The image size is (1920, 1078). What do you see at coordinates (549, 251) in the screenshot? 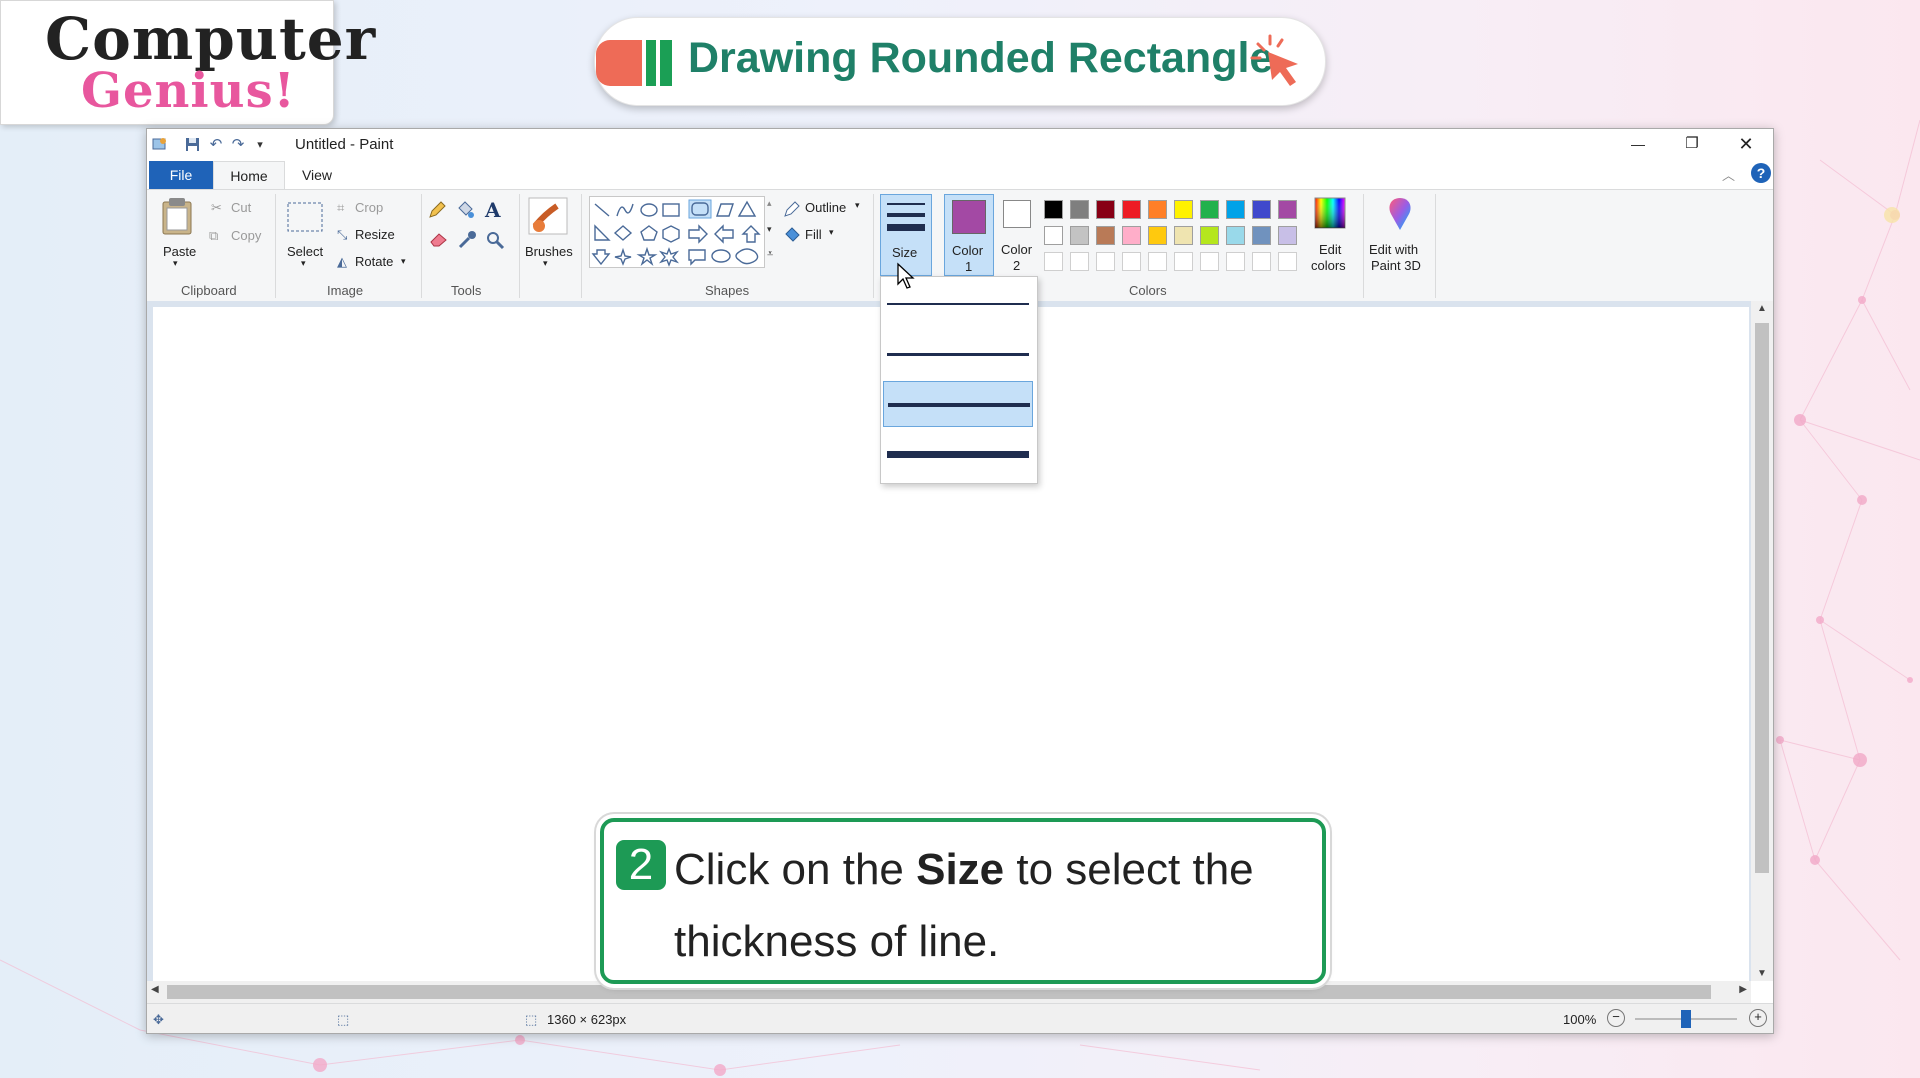
I see `brushes-label: Brushes` at bounding box center [549, 251].